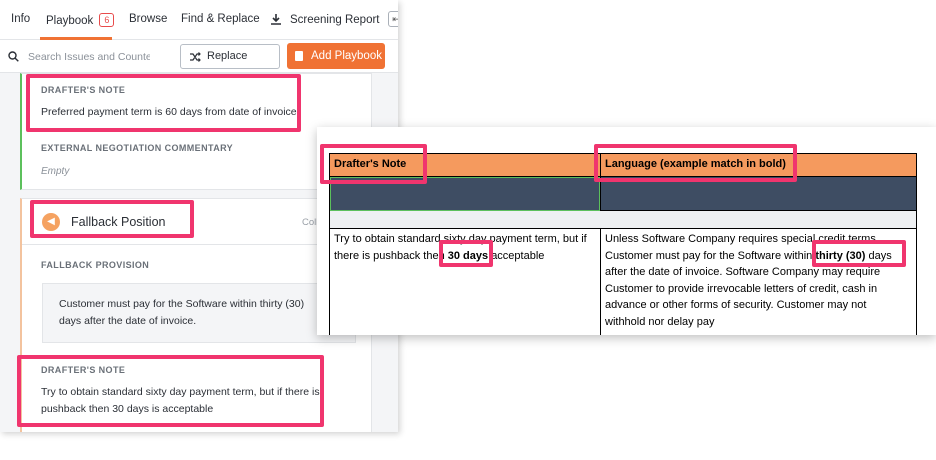  What do you see at coordinates (840, 255) in the screenshot?
I see `lang-bold-match: thirty (30)` at bounding box center [840, 255].